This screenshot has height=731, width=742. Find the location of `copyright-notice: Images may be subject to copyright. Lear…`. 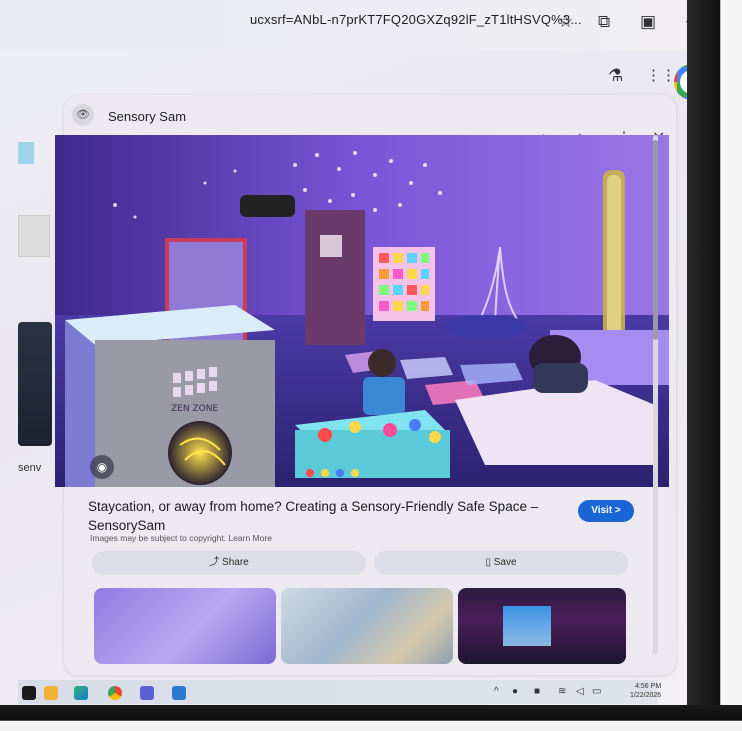

copyright-notice: Images may be subject to copyright. Lear… is located at coordinates (181, 538).